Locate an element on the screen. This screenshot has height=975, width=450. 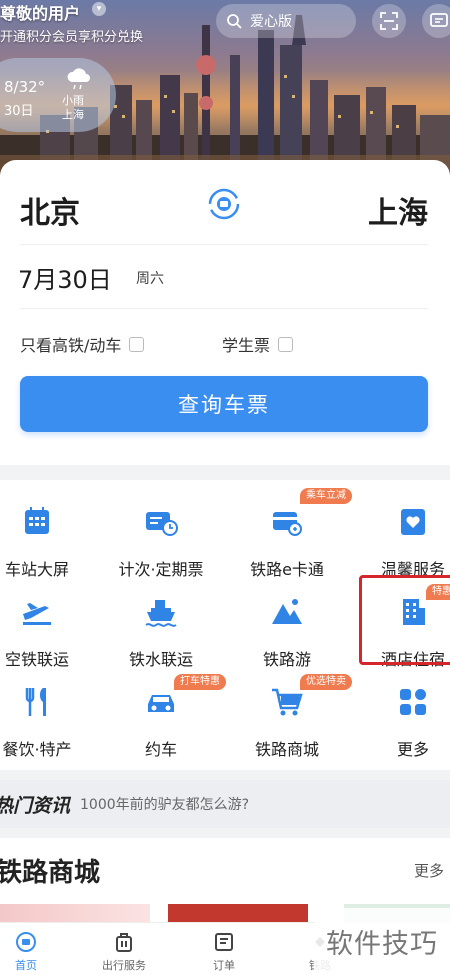
mall-title: 铁路商城 is located at coordinates (50, 873).